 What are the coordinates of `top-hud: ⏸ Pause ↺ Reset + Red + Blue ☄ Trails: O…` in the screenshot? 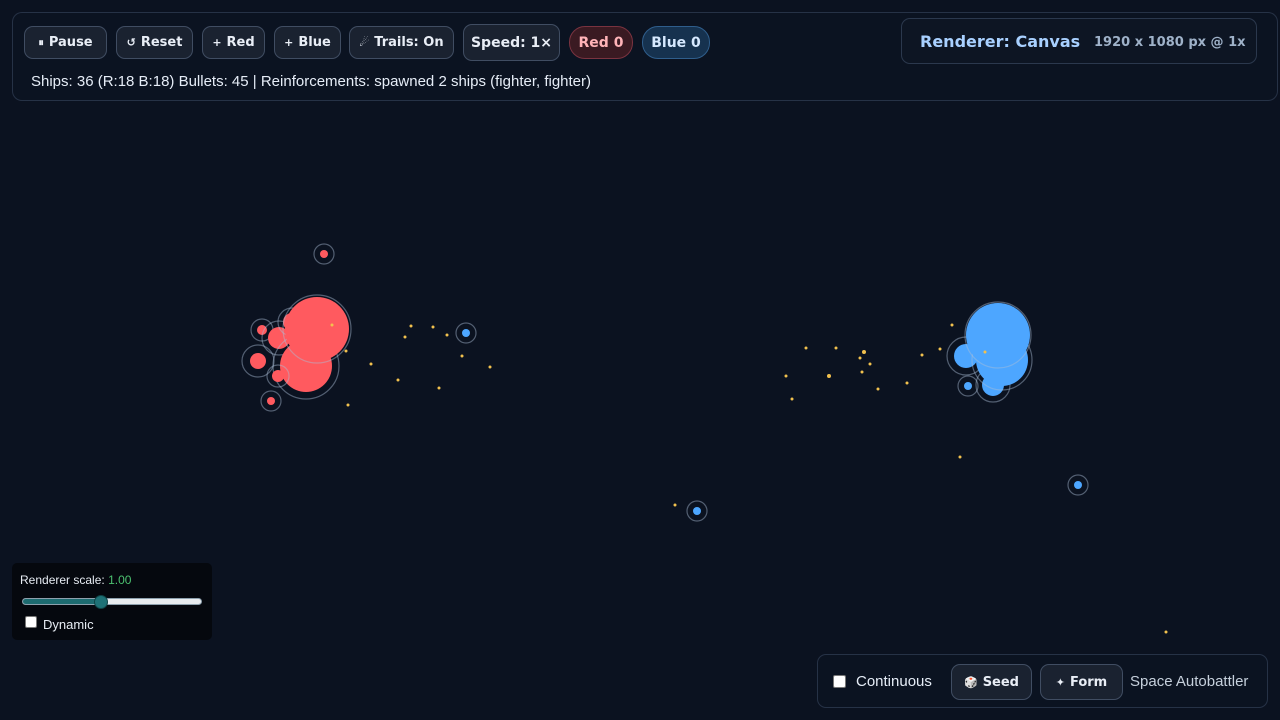 It's located at (645, 56).